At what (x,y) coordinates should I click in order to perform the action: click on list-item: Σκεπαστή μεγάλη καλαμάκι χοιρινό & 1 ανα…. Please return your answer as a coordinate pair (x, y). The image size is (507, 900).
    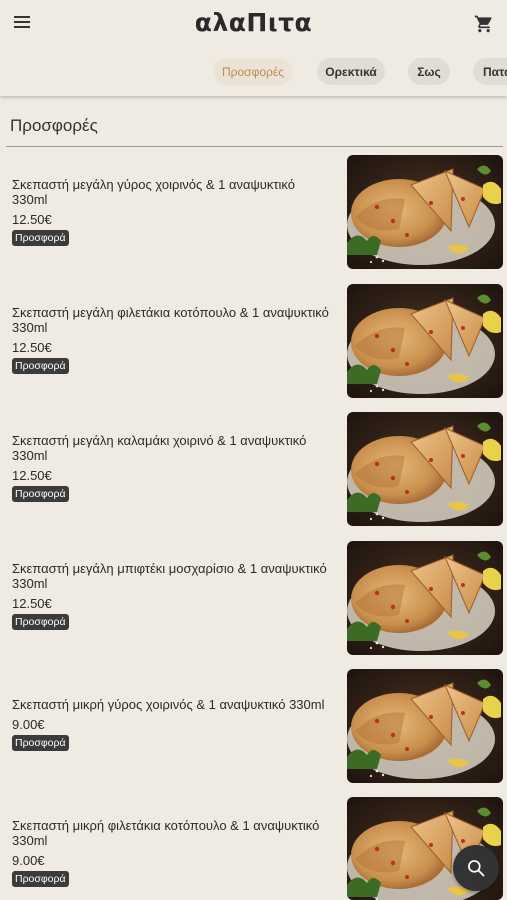
    Looking at the image, I should click on (253, 468).